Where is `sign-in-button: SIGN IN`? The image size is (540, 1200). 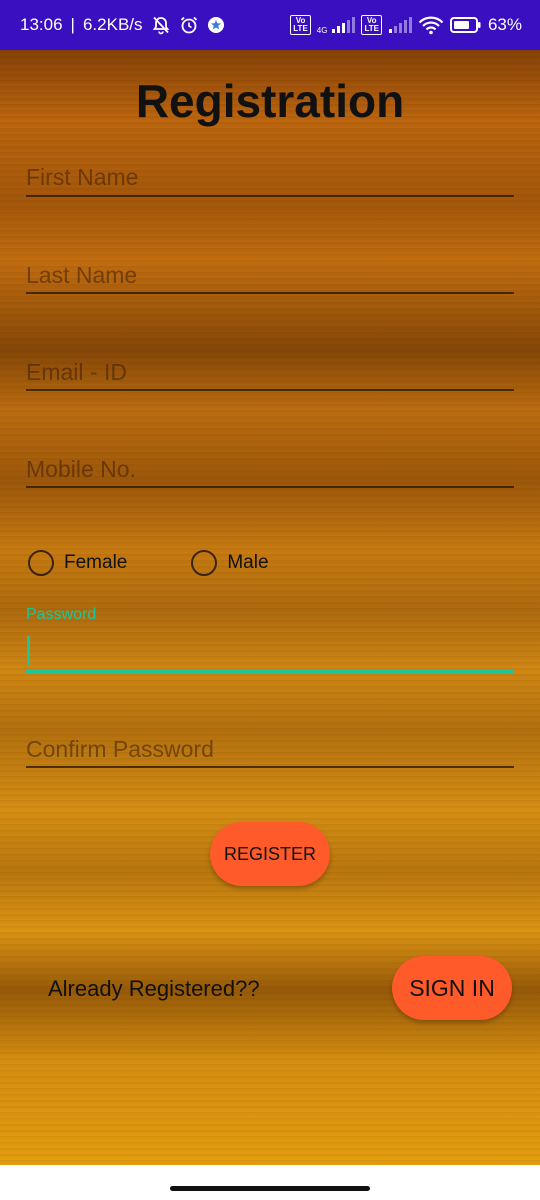 sign-in-button: SIGN IN is located at coordinates (452, 988).